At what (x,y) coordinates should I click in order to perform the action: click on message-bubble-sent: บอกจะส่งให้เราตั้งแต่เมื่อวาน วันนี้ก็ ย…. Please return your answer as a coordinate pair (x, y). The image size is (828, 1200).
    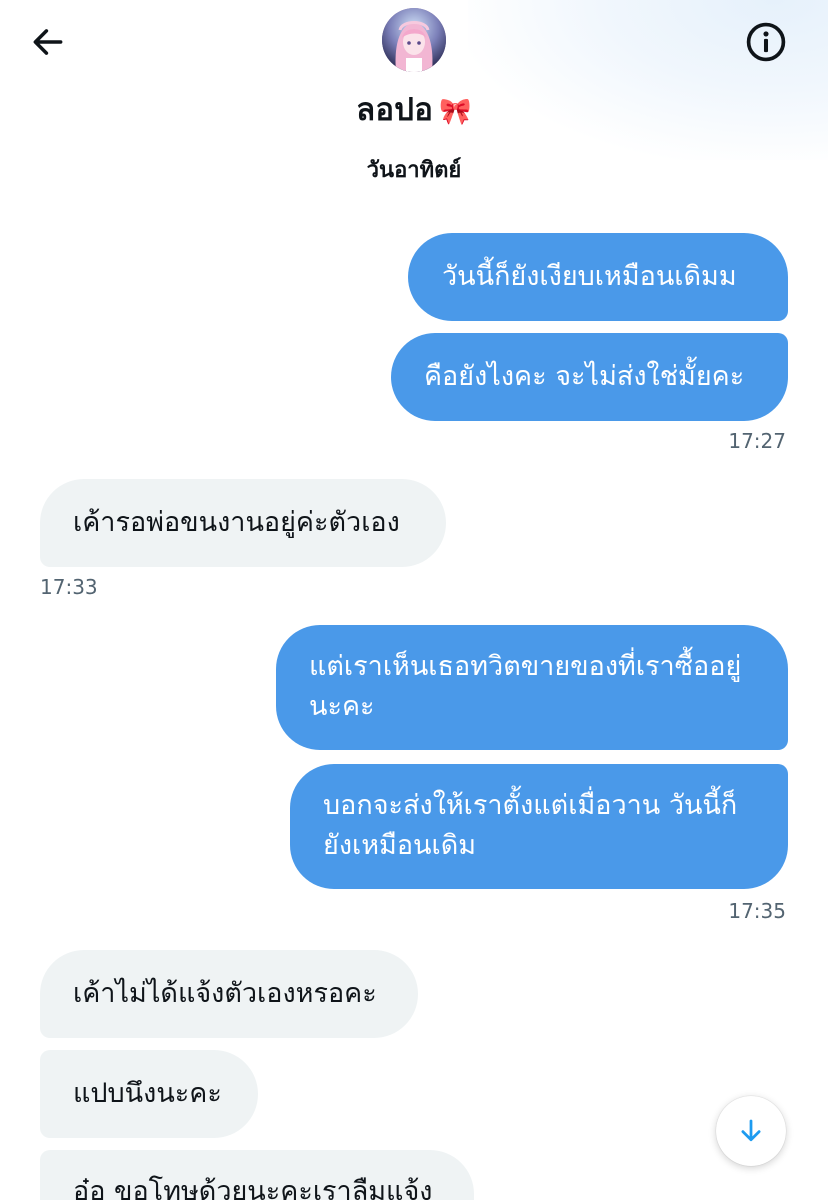
    Looking at the image, I should click on (539, 826).